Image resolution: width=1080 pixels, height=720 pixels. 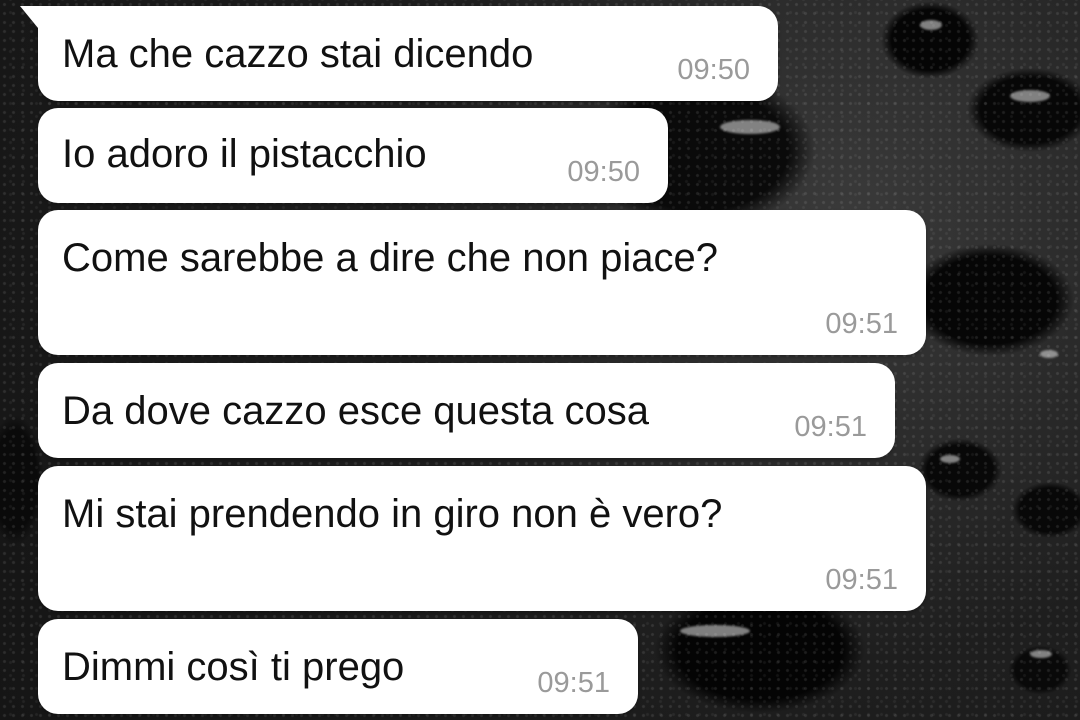 What do you see at coordinates (392, 514) in the screenshot?
I see `message-text: Mi stai prendendo in giro non è vero?` at bounding box center [392, 514].